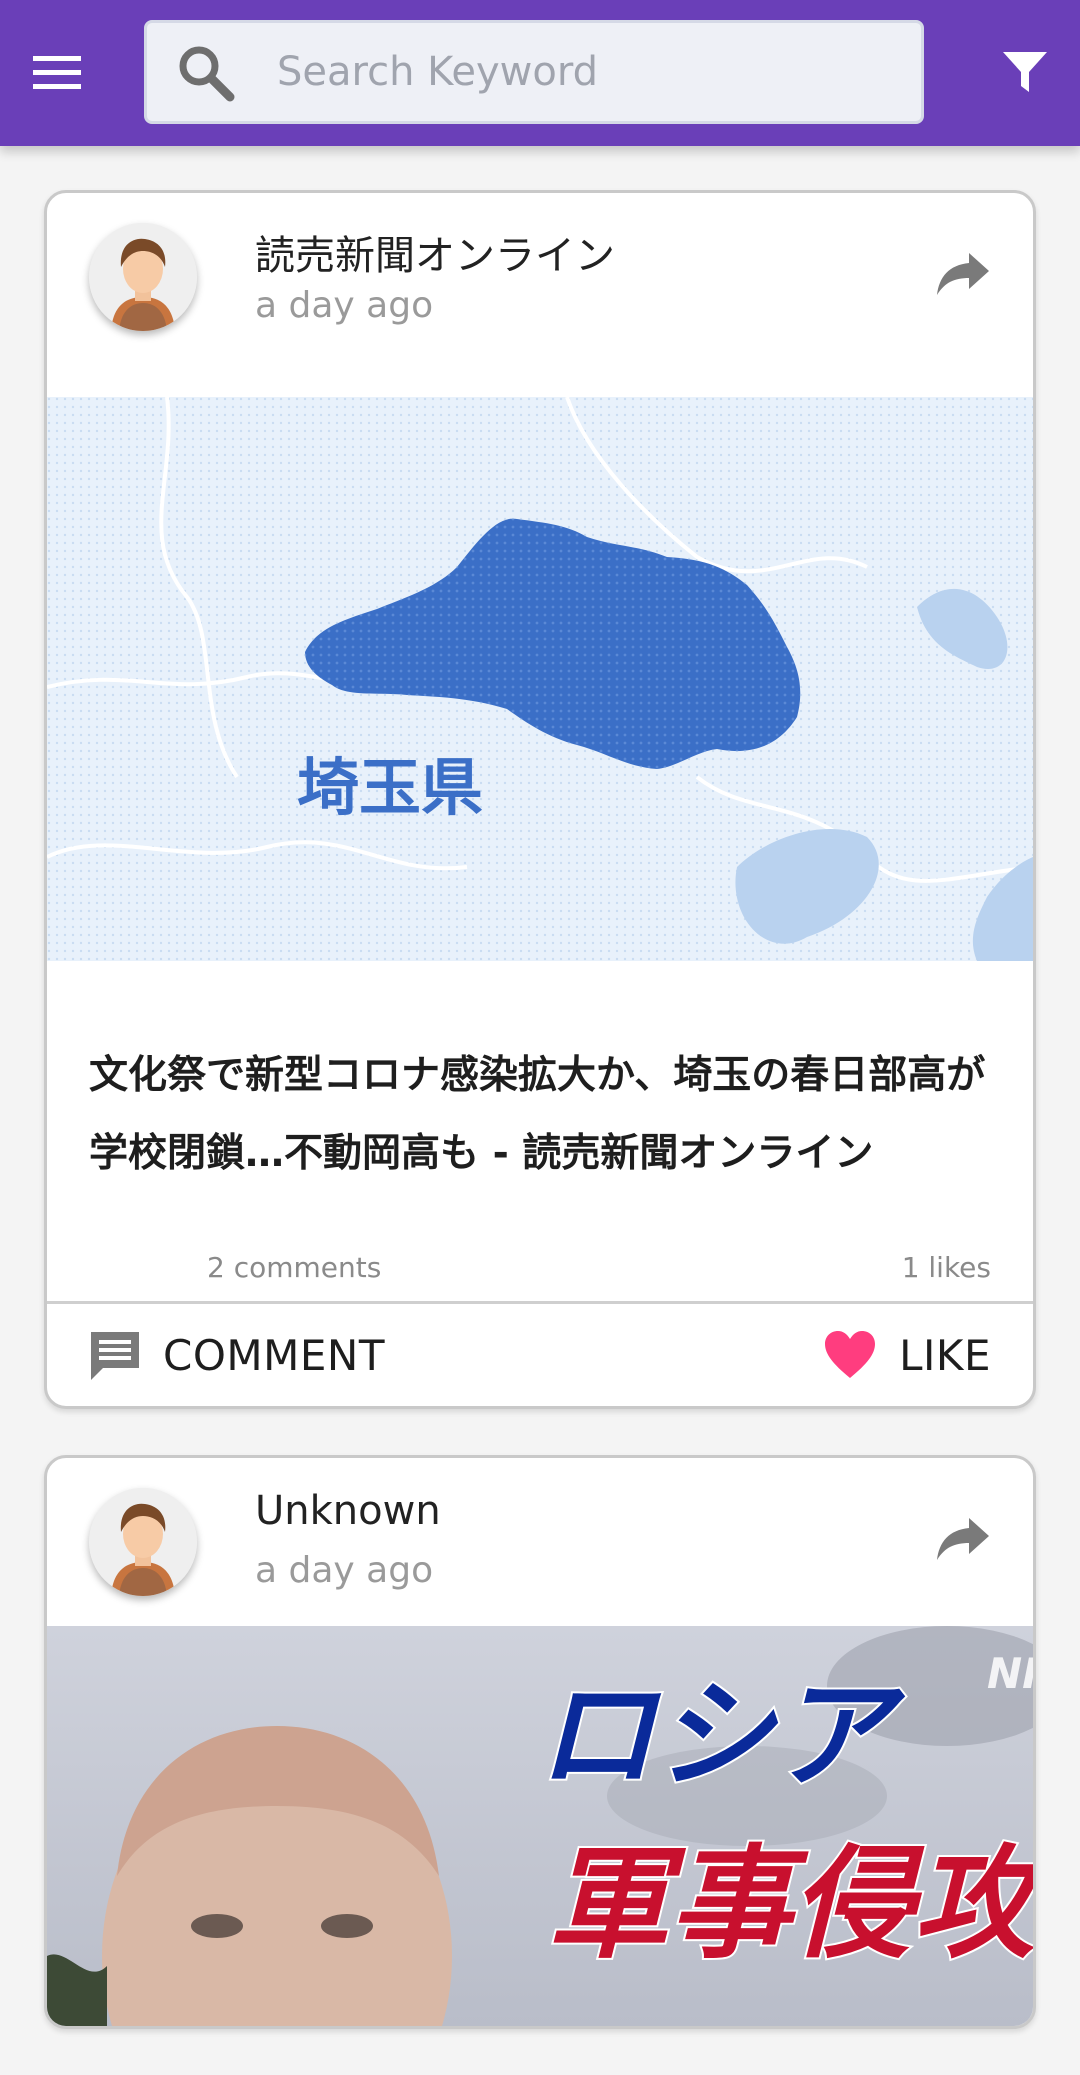  Describe the element at coordinates (540, 1542) in the screenshot. I see `post-header: Unknown a day ago` at that location.